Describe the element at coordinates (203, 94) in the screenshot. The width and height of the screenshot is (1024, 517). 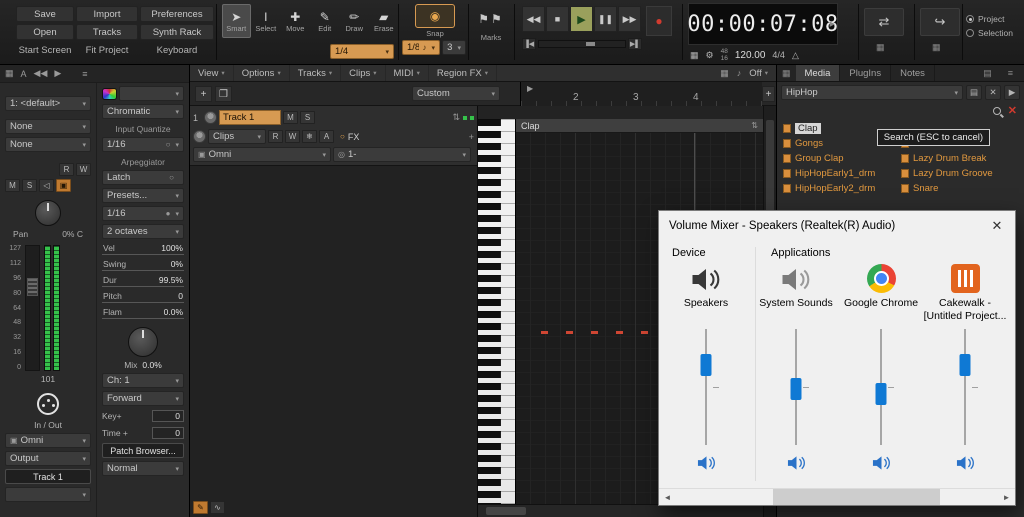
I see `add-clip-button: +` at that location.